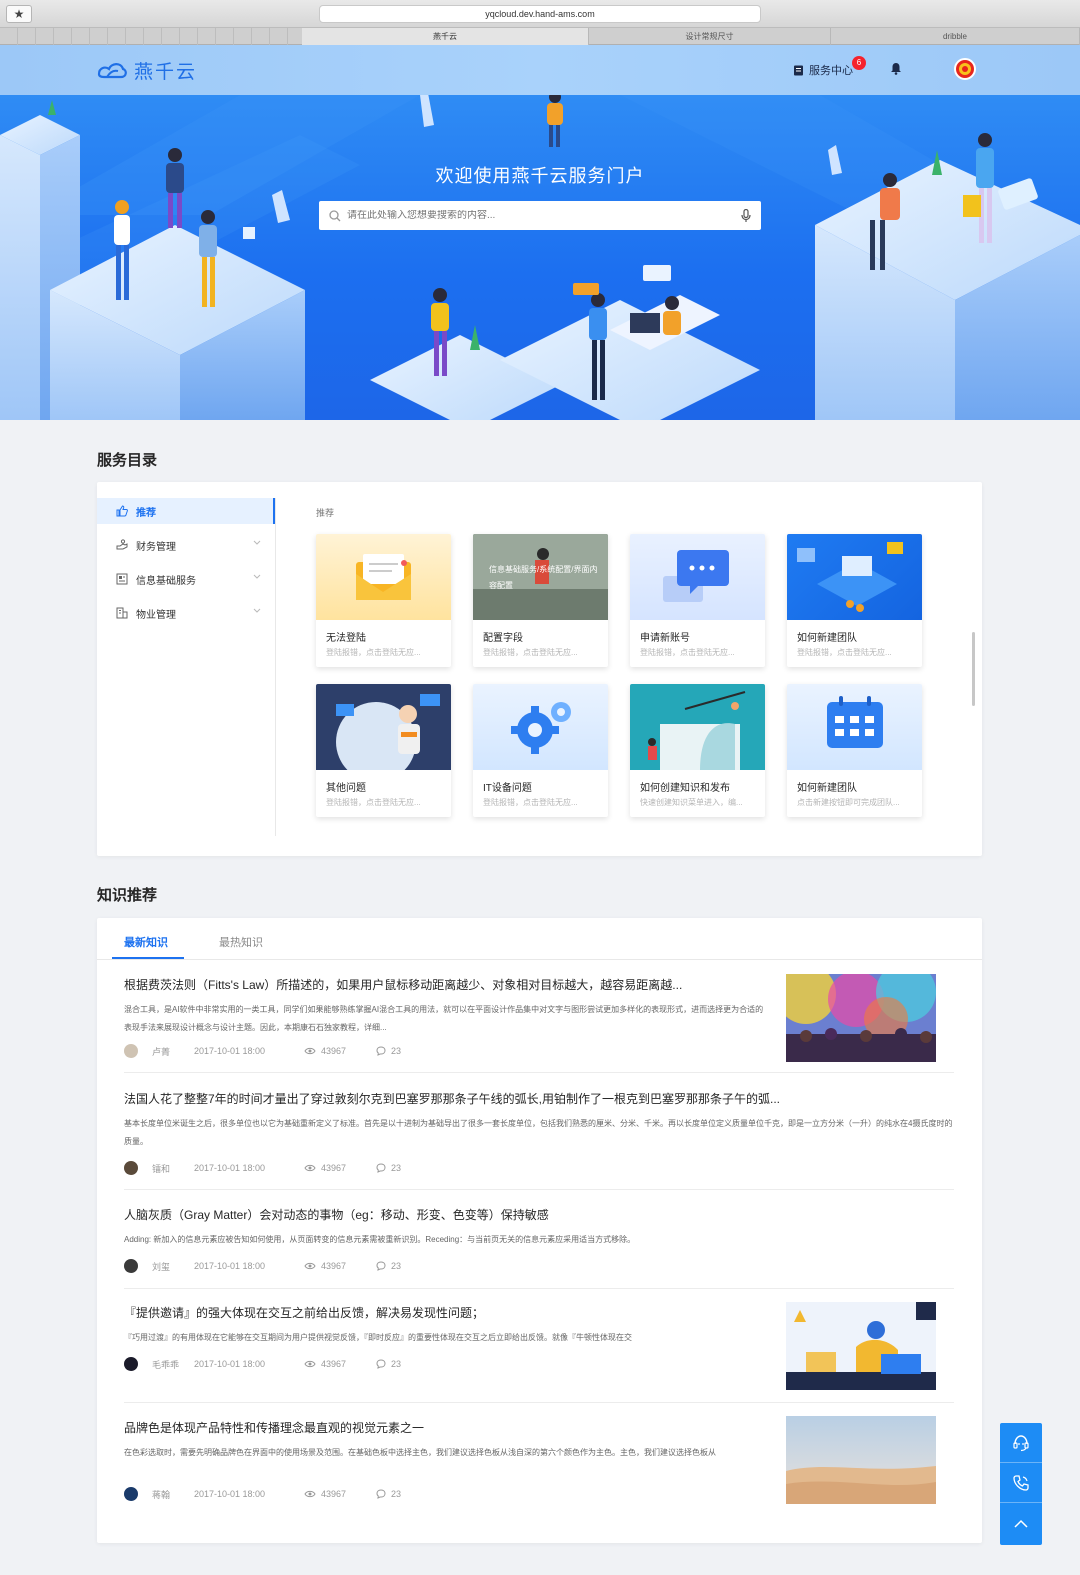  What do you see at coordinates (859, 63) in the screenshot?
I see `notification-badge: 6` at bounding box center [859, 63].